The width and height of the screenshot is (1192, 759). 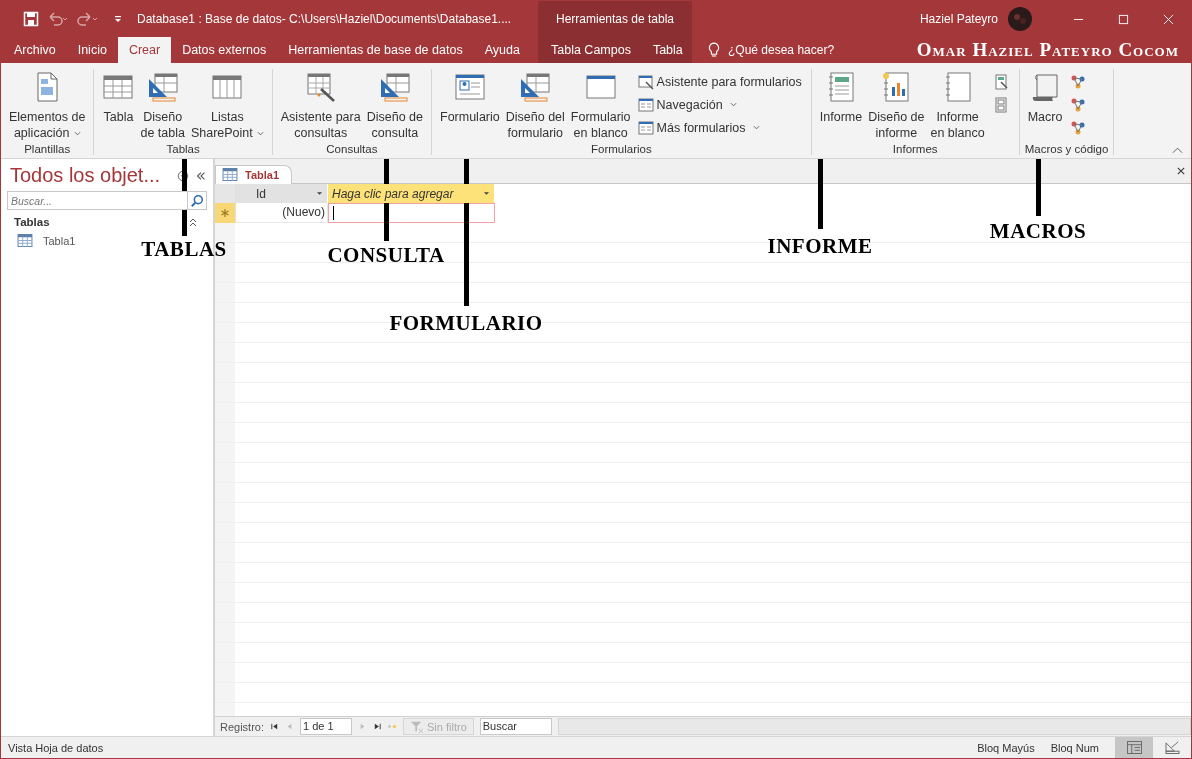 What do you see at coordinates (600, 106) in the screenshot?
I see `ribbon-button: Formulario en blanco` at bounding box center [600, 106].